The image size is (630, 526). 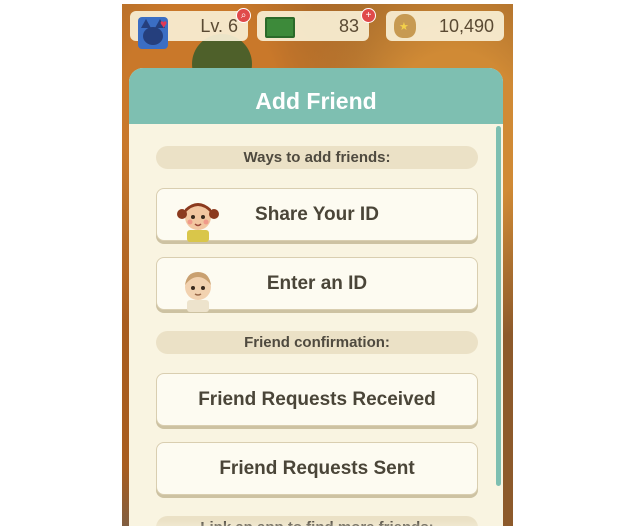 What do you see at coordinates (348, 25) in the screenshot?
I see `tickets-value: 83` at bounding box center [348, 25].